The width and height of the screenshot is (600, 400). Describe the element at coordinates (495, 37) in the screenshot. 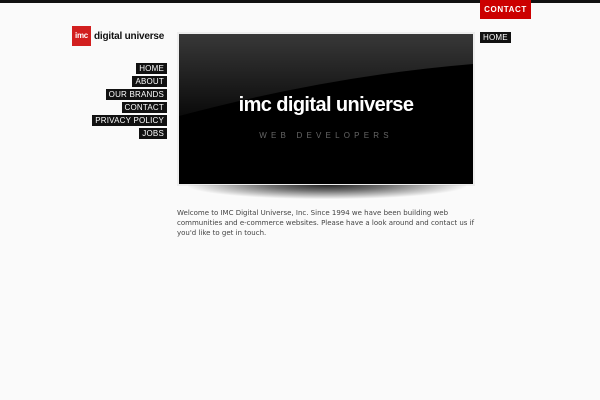

I see `breadcrumb: HOME` at that location.